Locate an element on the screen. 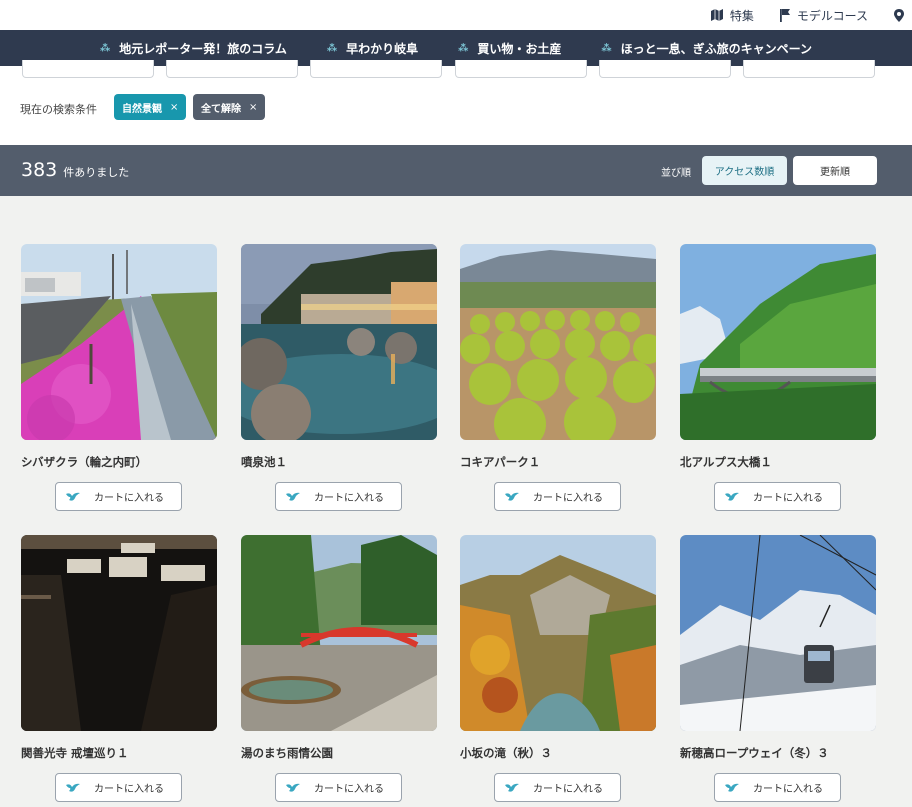 The image size is (912, 807). spot-card: シバザクラ（輪之内町） カートに入れる is located at coordinates (119, 377).